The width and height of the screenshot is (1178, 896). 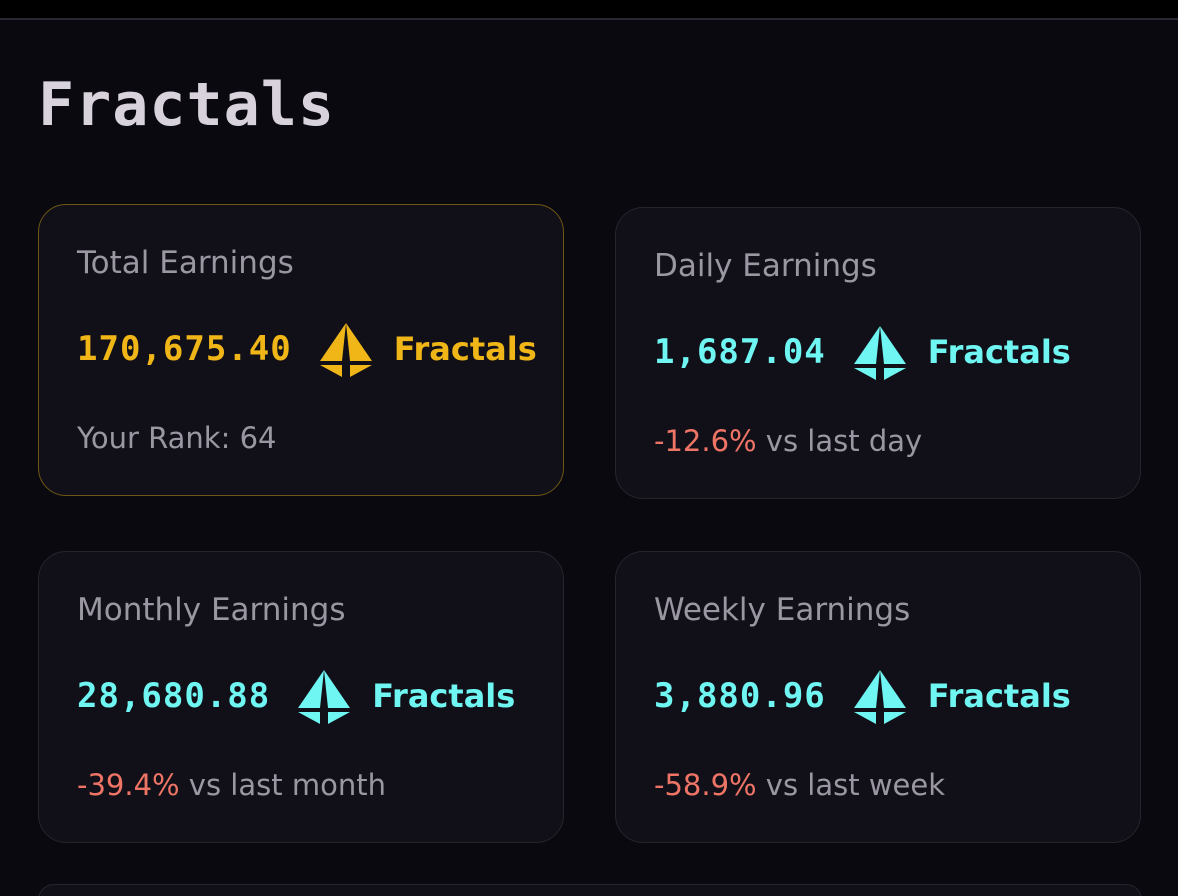 What do you see at coordinates (705, 785) in the screenshot?
I see `change-percent: -58.9%` at bounding box center [705, 785].